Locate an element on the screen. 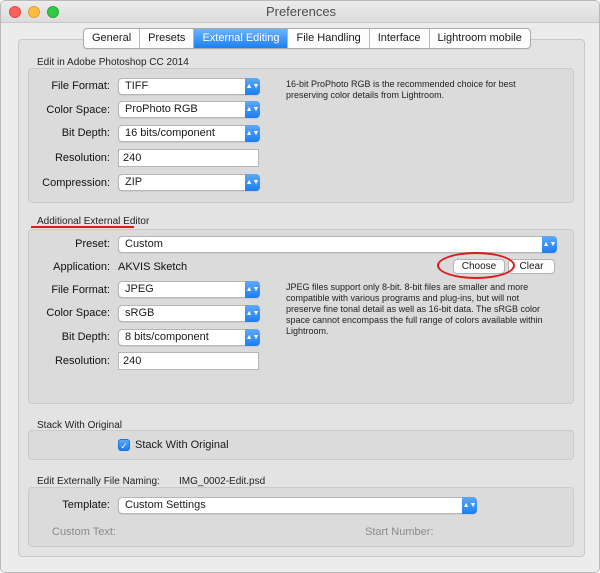 Image resolution: width=600 pixels, height=573 pixels. tab-external-editing: External Editing is located at coordinates (241, 38).